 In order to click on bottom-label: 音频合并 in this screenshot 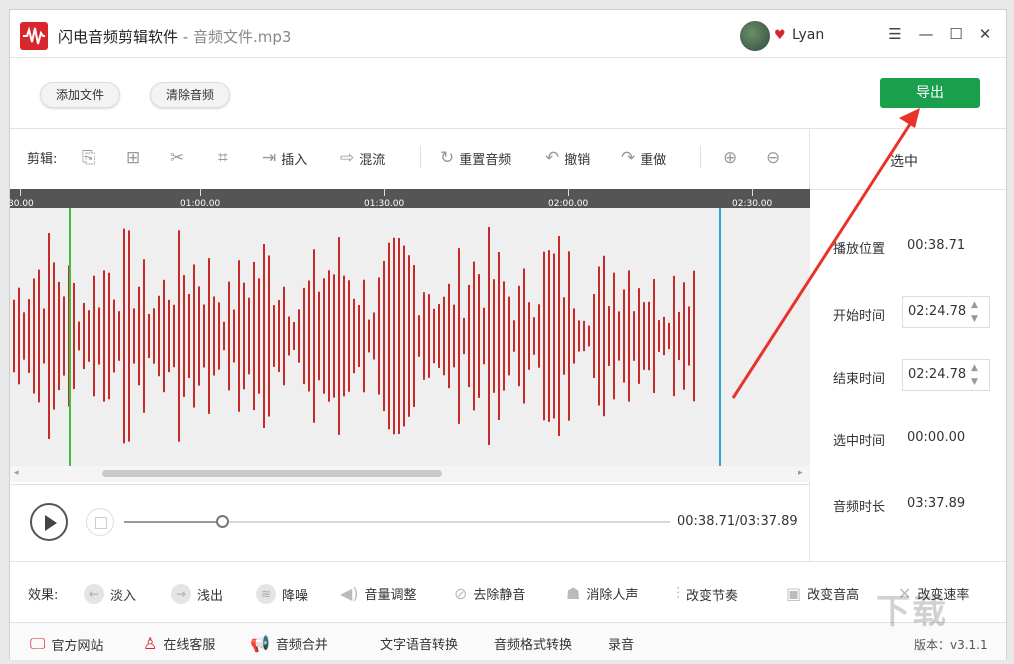, I will do `click(301, 645)`.